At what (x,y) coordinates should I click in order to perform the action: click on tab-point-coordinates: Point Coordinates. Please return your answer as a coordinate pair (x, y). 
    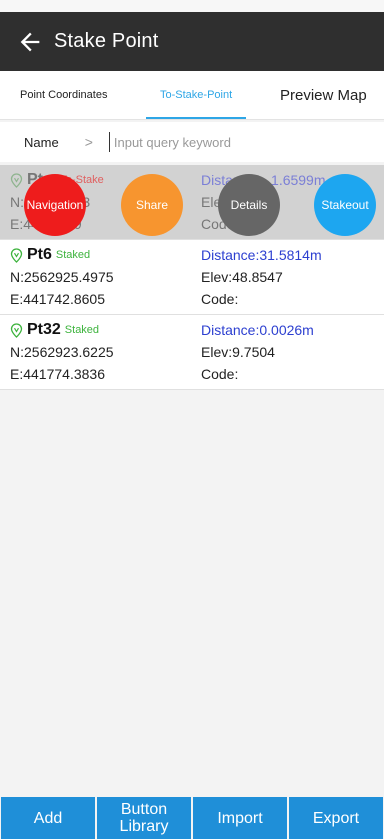
    Looking at the image, I should click on (63, 95).